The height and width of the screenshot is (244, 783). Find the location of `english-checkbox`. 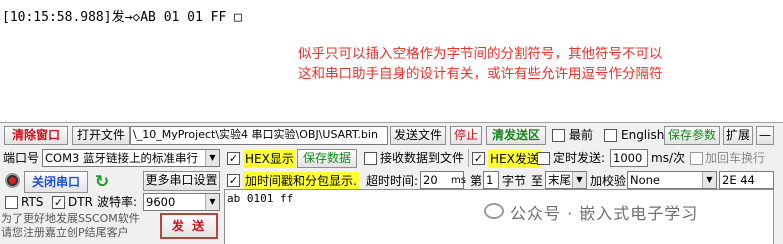

english-checkbox is located at coordinates (610, 135).